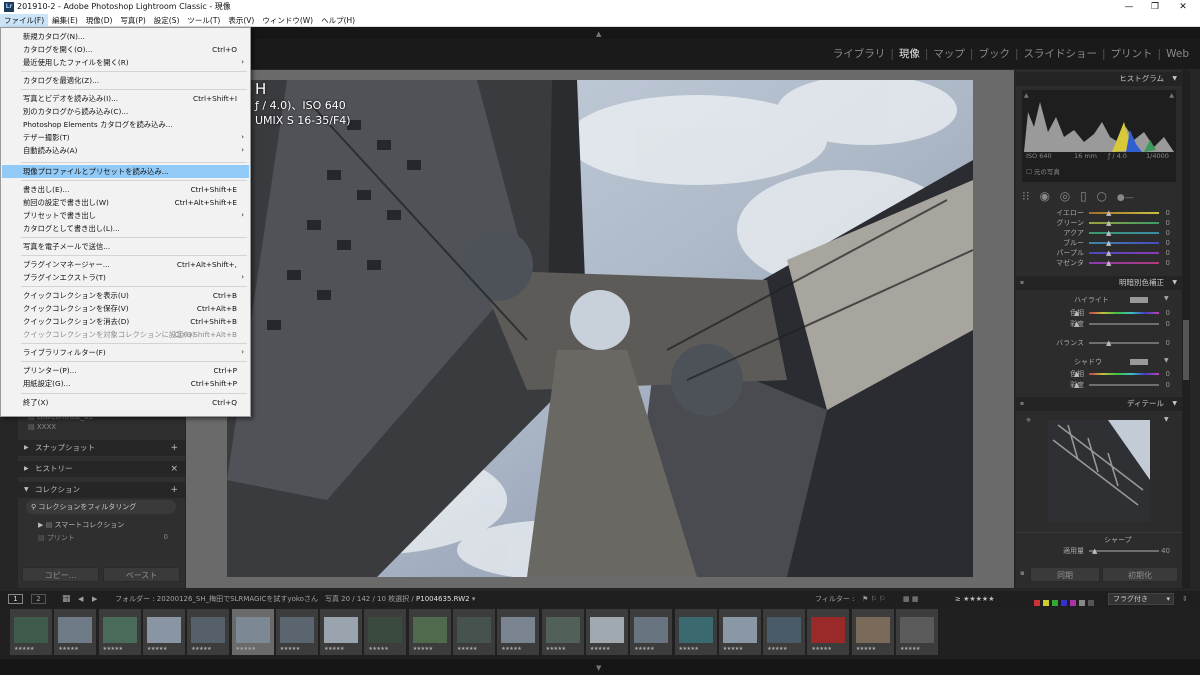 Image resolution: width=1200 pixels, height=675 pixels. I want to click on history-panel-header: ▶ ヒストリー ×, so click(101, 469).